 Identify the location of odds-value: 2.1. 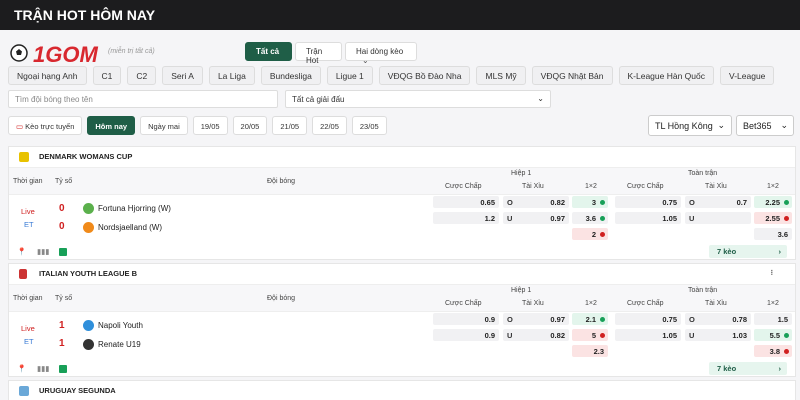
(590, 319).